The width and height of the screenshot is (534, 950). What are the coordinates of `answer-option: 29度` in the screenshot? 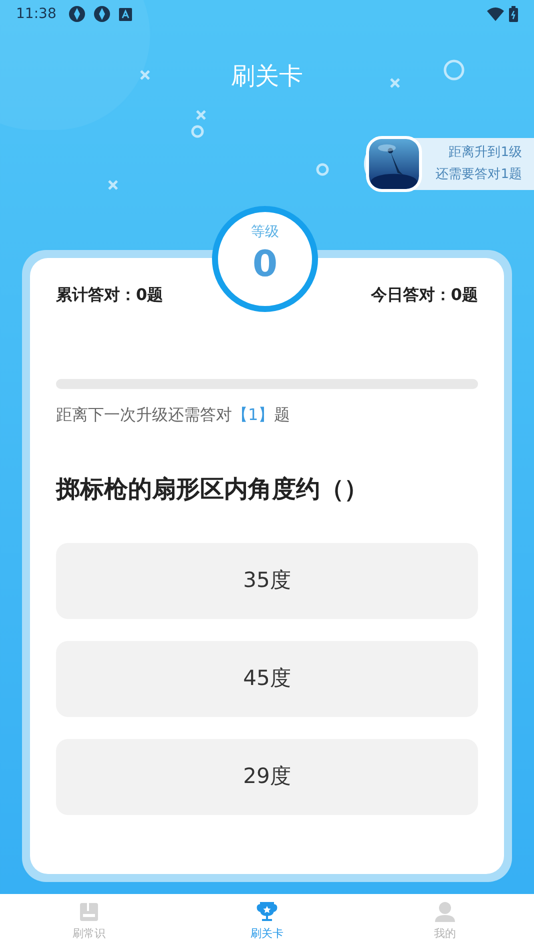 It's located at (267, 777).